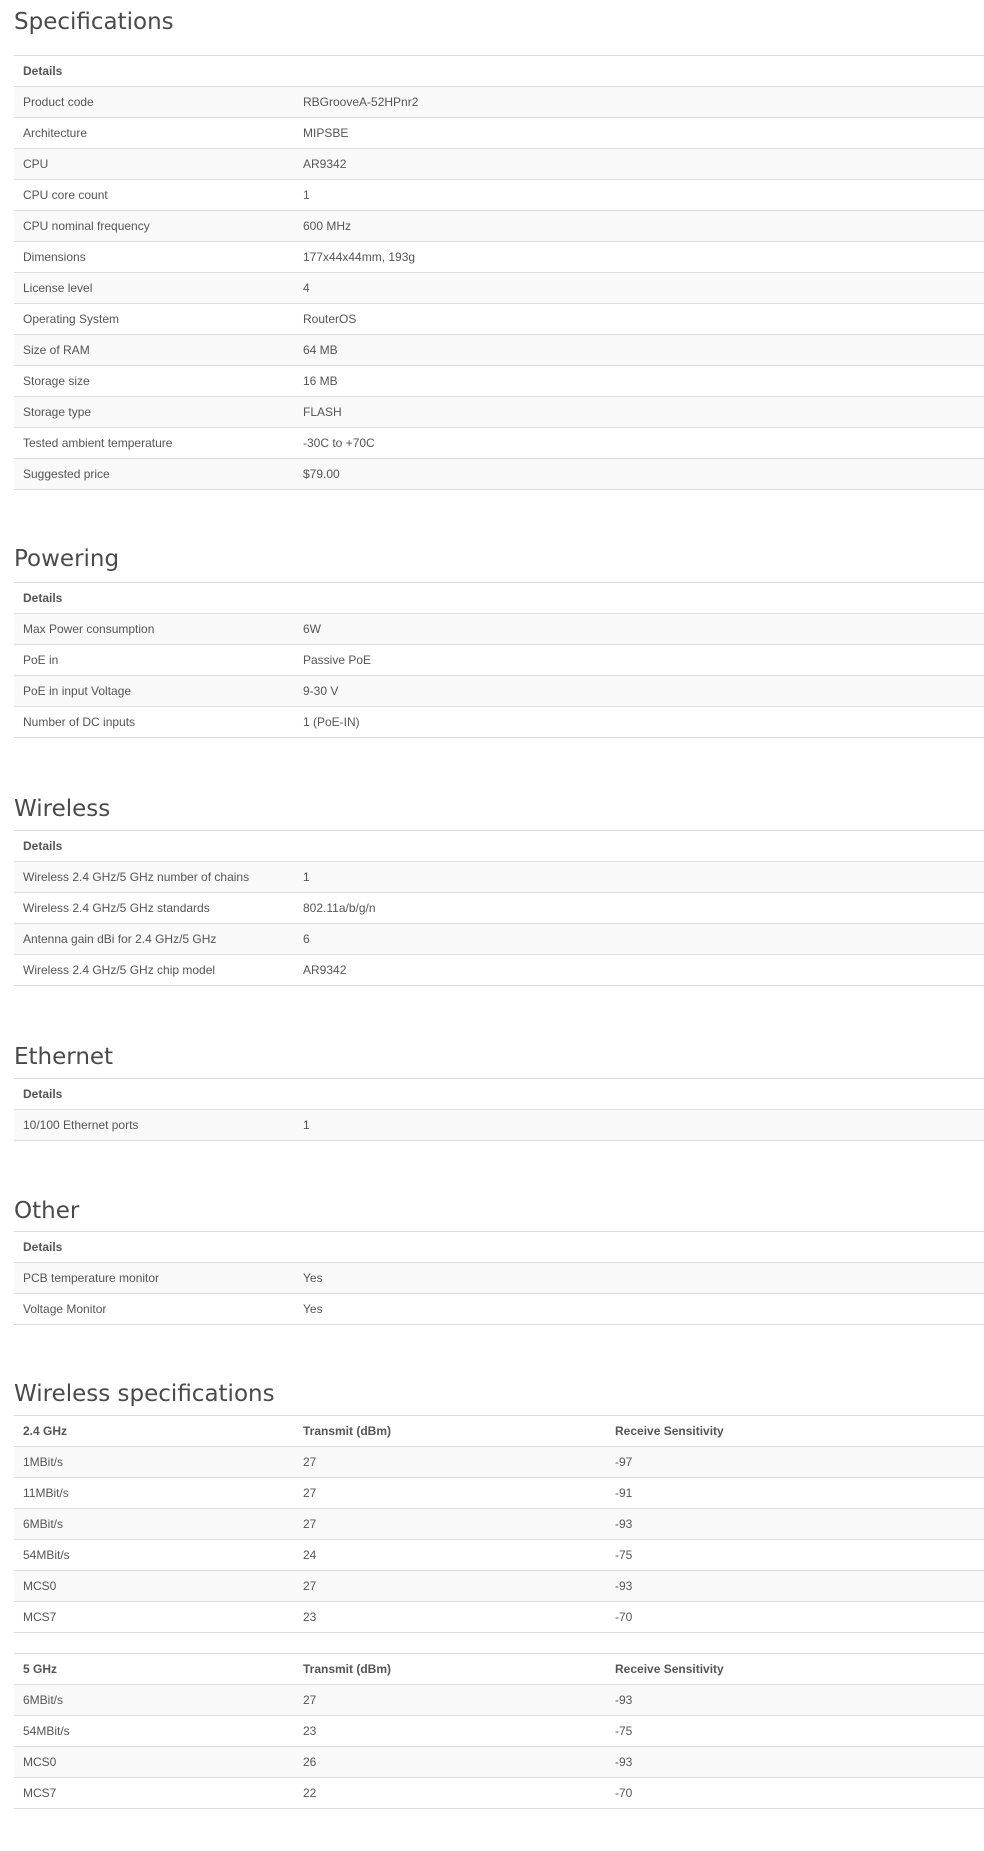 The width and height of the screenshot is (984, 1851). I want to click on spec-value: 4, so click(639, 288).